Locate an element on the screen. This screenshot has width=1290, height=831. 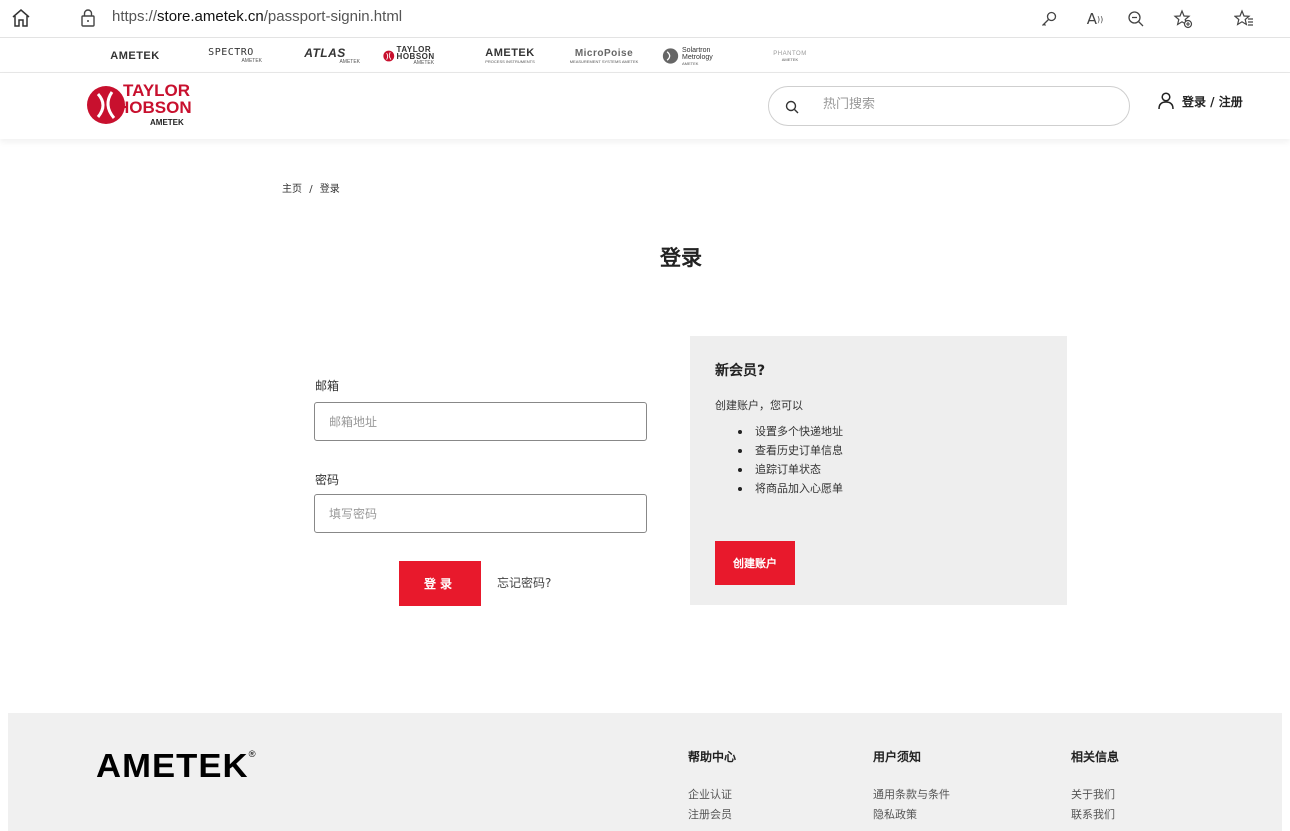
footer-link: 联系我们 is located at coordinates (1095, 815).